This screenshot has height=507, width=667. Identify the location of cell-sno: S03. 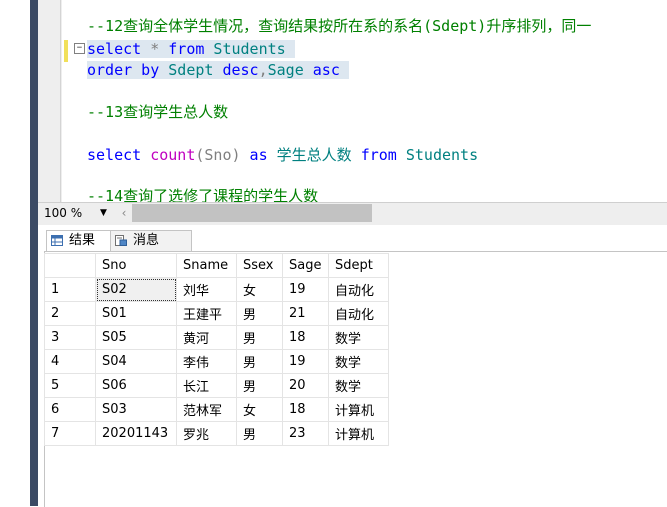
(136, 409).